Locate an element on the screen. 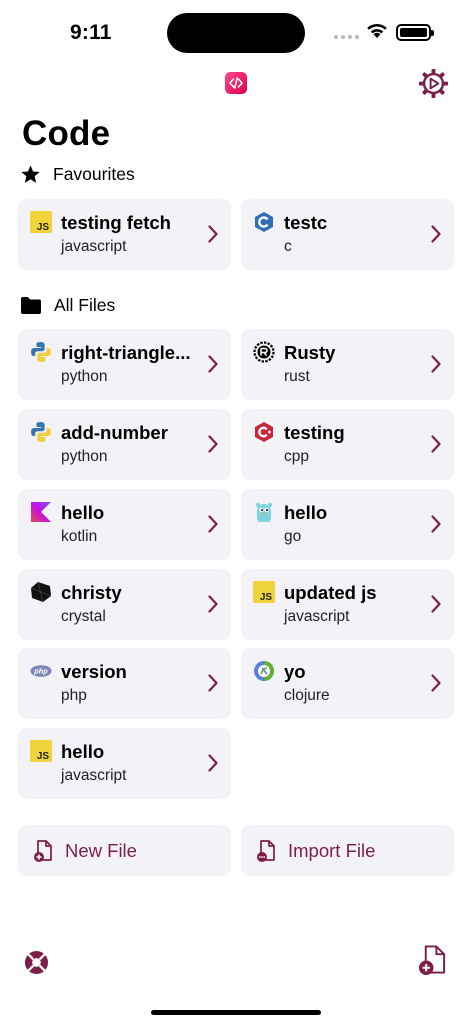 The height and width of the screenshot is (1024, 472). file-card: add-number python is located at coordinates (124, 444).